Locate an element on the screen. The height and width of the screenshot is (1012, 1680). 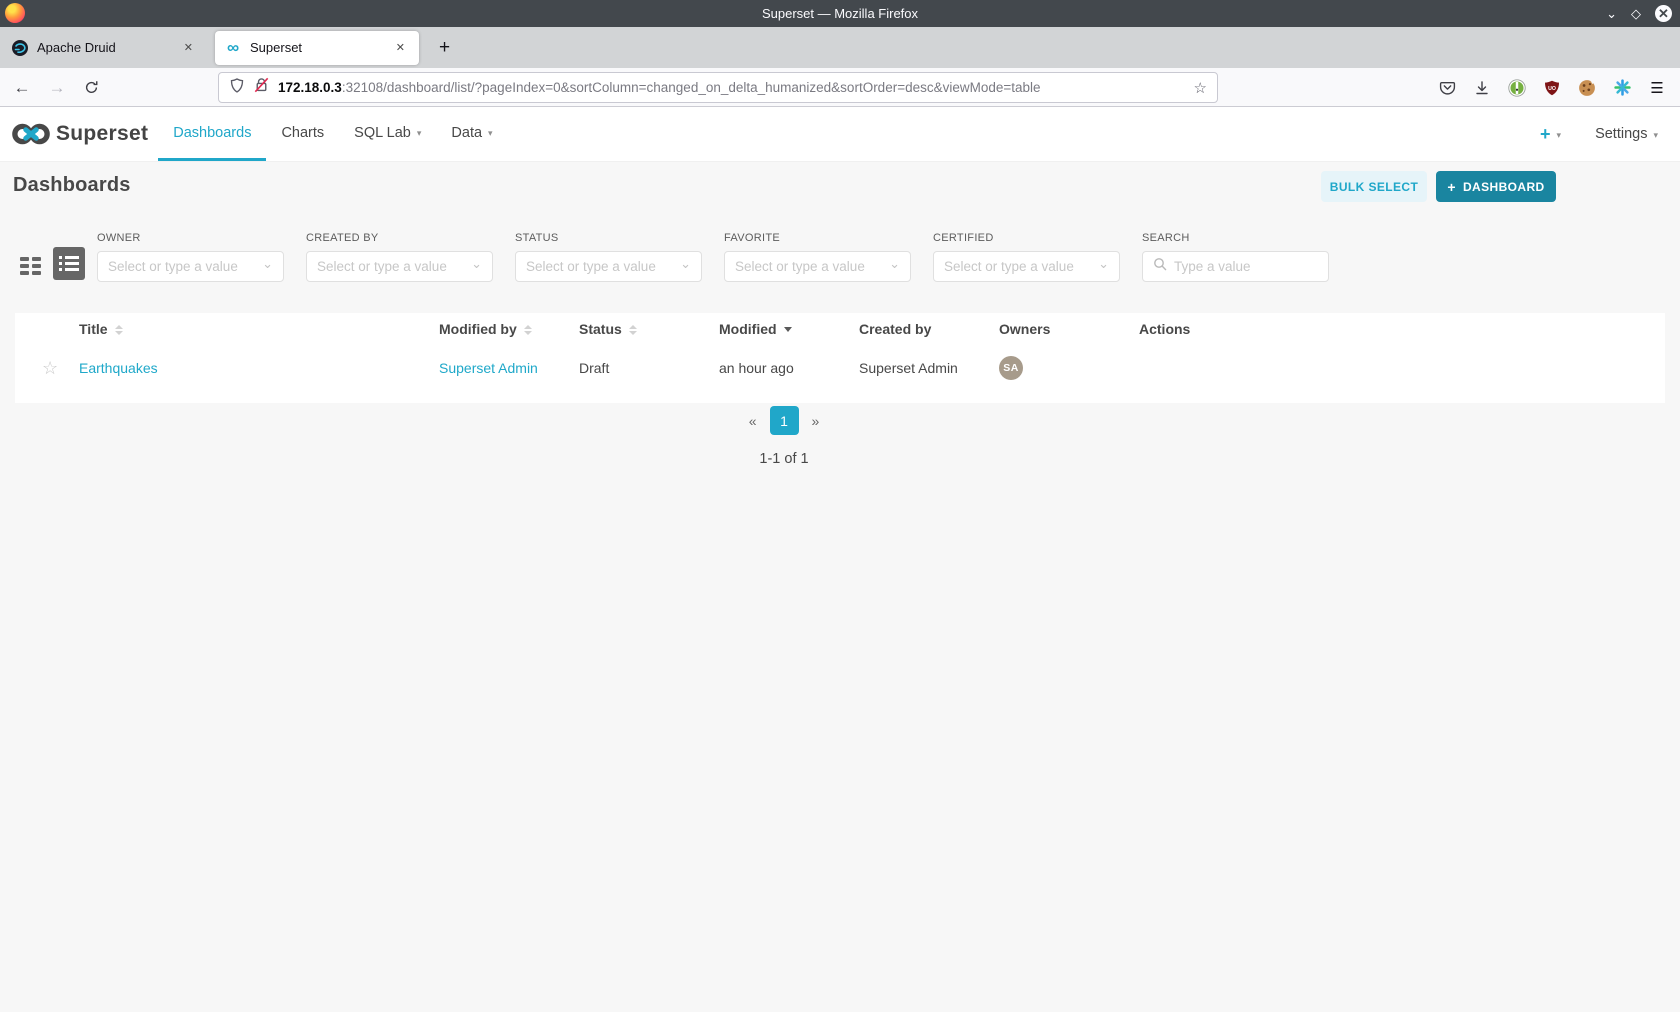
bulk-select-button: BULK SELECT is located at coordinates (1374, 186).